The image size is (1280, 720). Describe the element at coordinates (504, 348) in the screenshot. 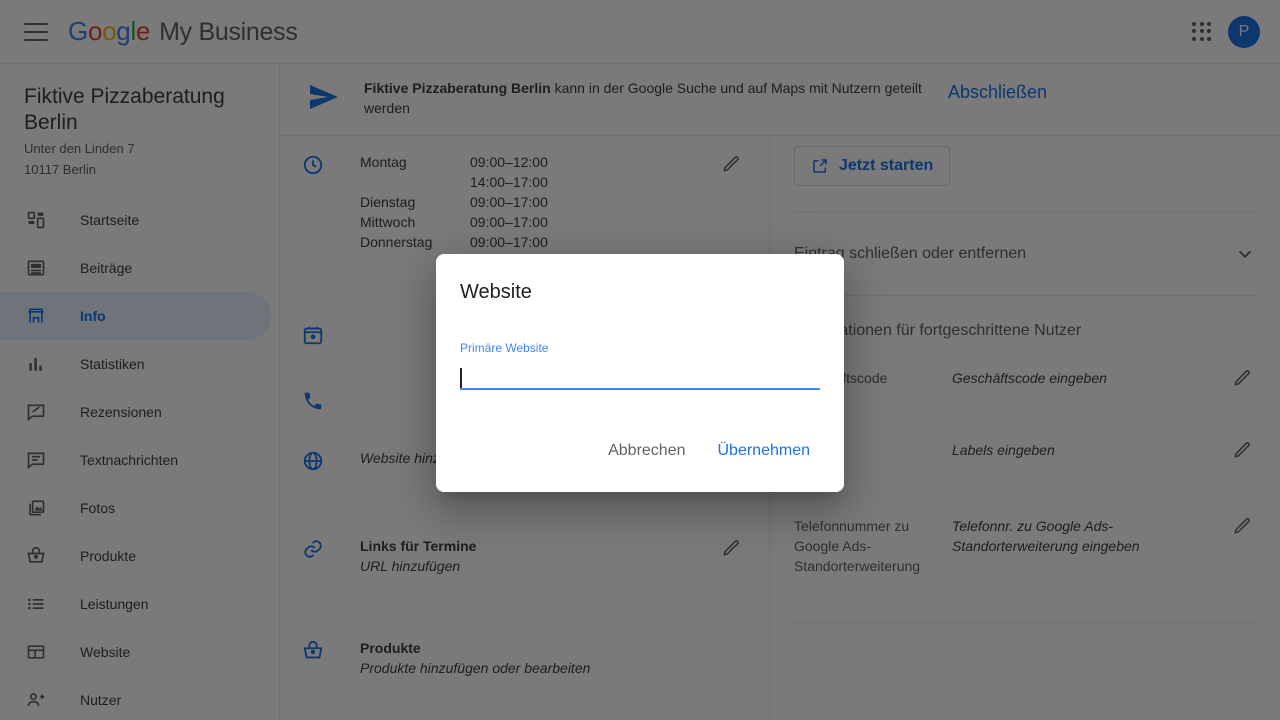

I see `primary-website-label: Primäre Website` at that location.